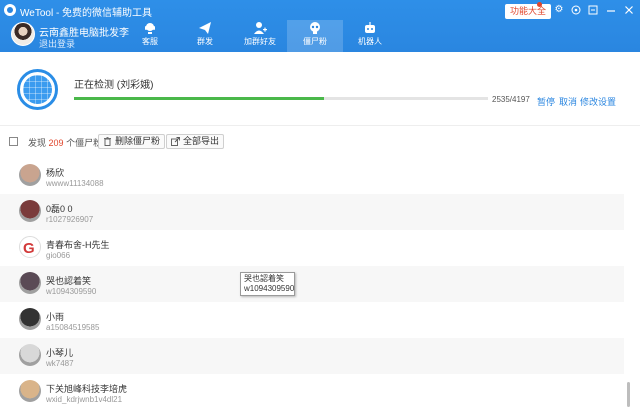 The width and height of the screenshot is (640, 407). What do you see at coordinates (56, 143) in the screenshot?
I see `found-count: 209` at bounding box center [56, 143].